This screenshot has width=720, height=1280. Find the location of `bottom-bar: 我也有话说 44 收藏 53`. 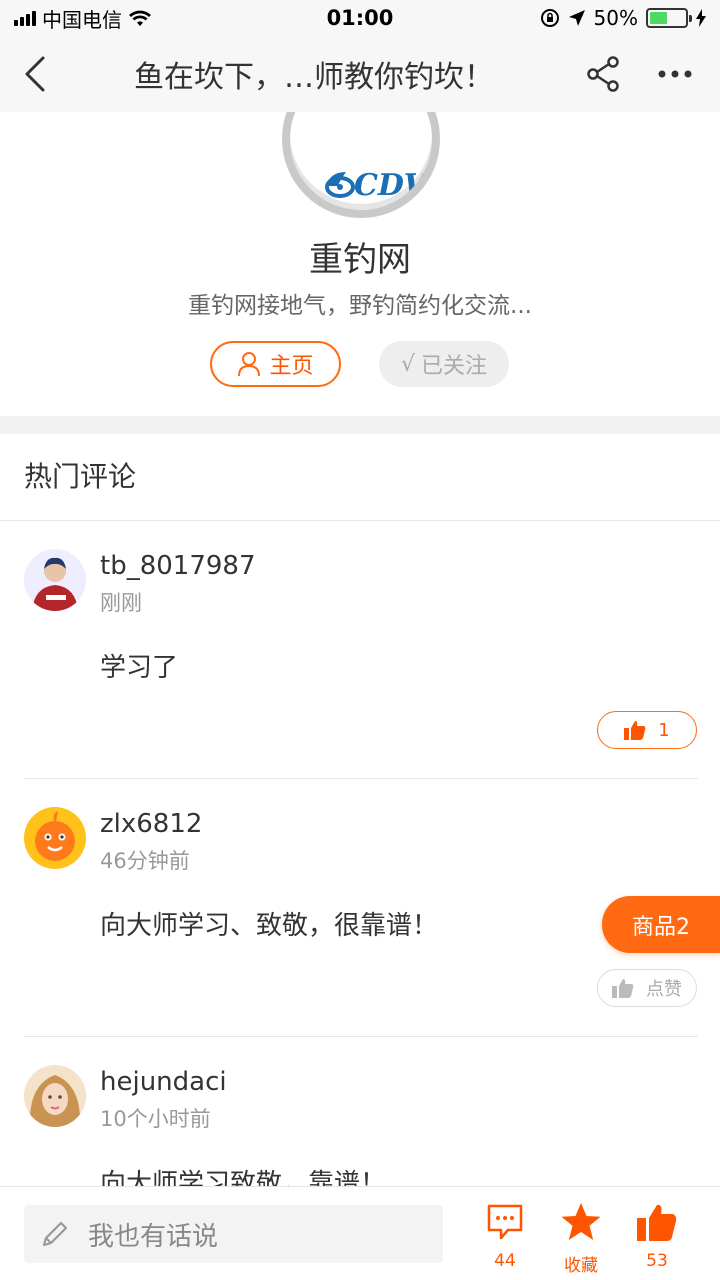

bottom-bar: 我也有话说 44 收藏 53 is located at coordinates (360, 1233).